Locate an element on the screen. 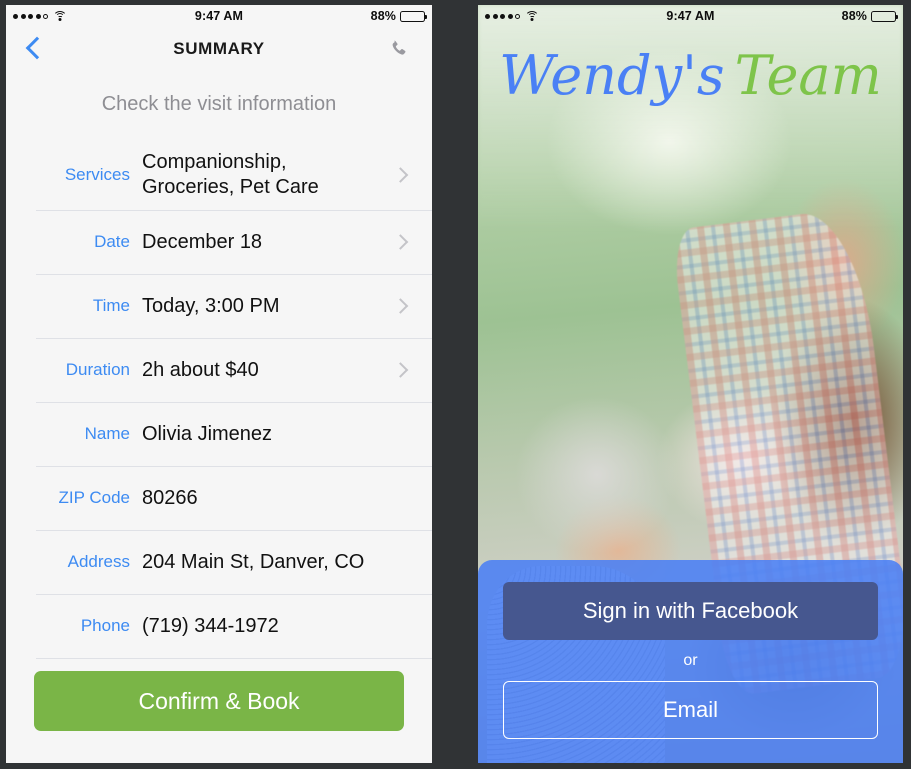 The height and width of the screenshot is (769, 911). detail-row: Date December 18 is located at coordinates (219, 242).